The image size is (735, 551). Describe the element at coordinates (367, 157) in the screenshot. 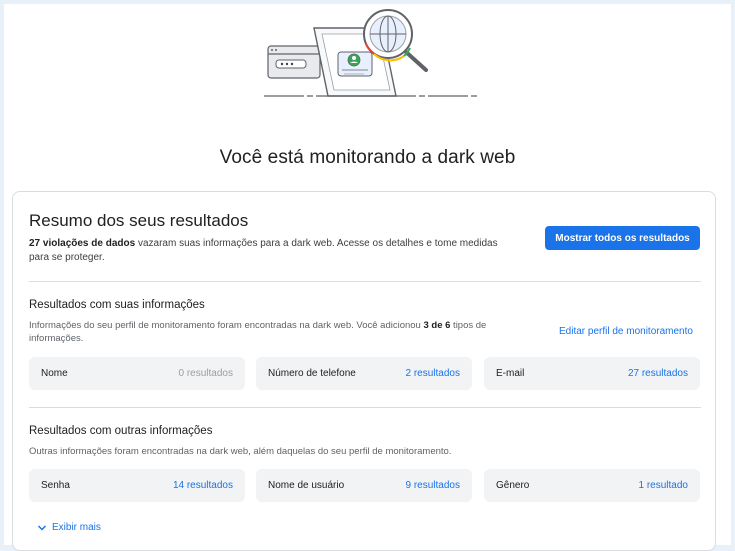

I see `page-title: Você está monitorando a dark web` at that location.